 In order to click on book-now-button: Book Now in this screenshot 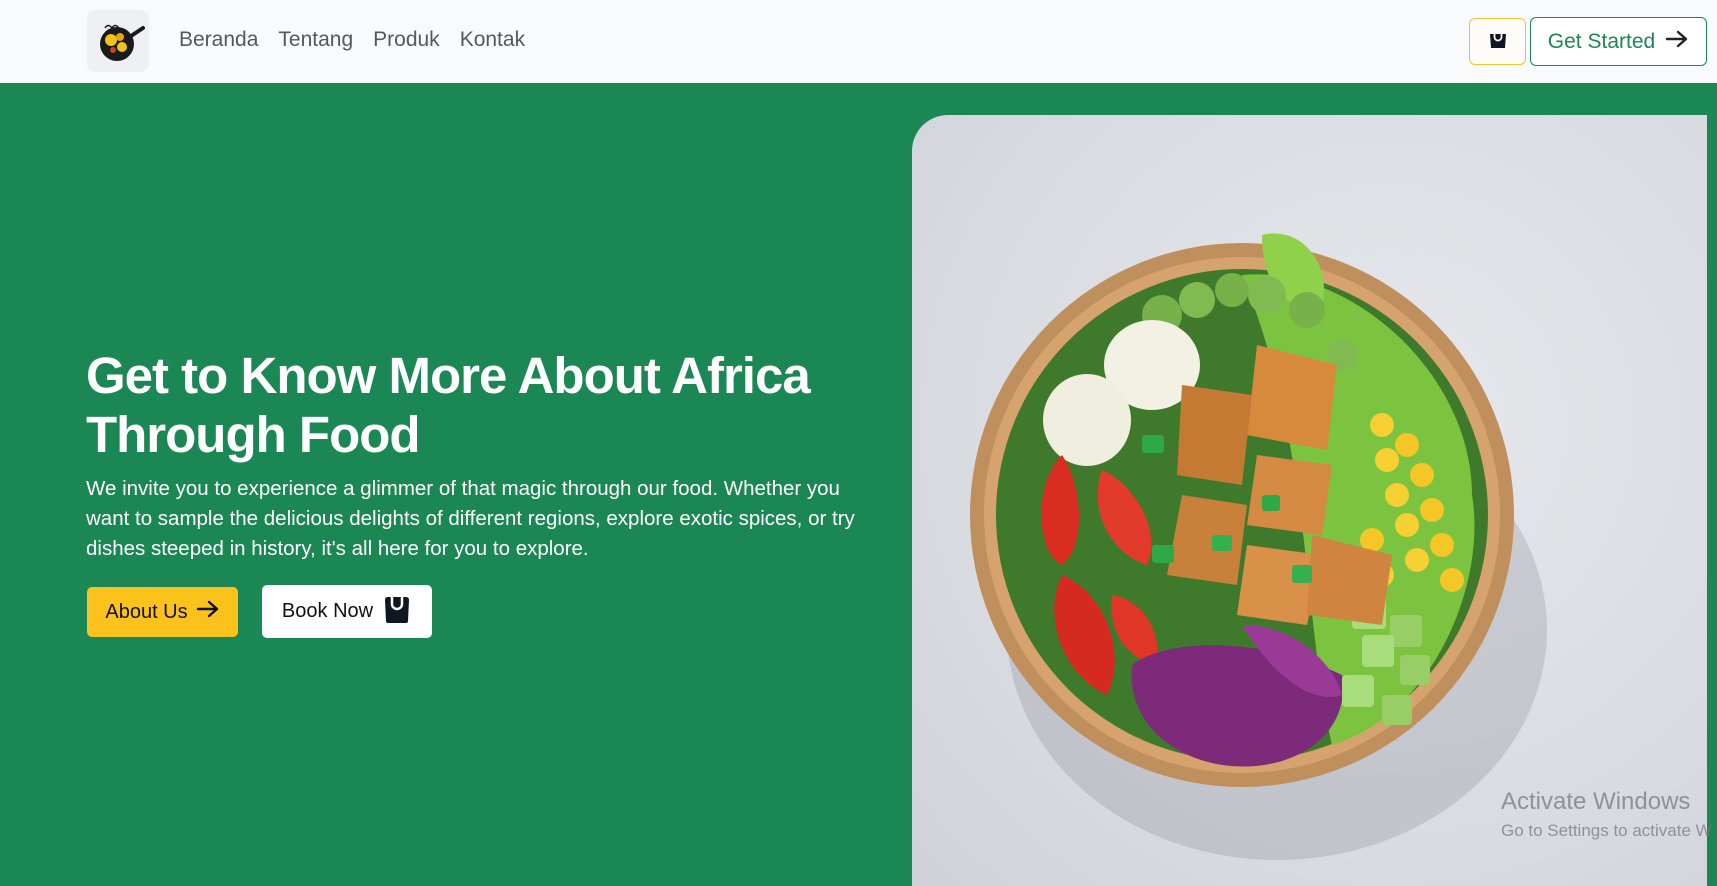, I will do `click(347, 611)`.